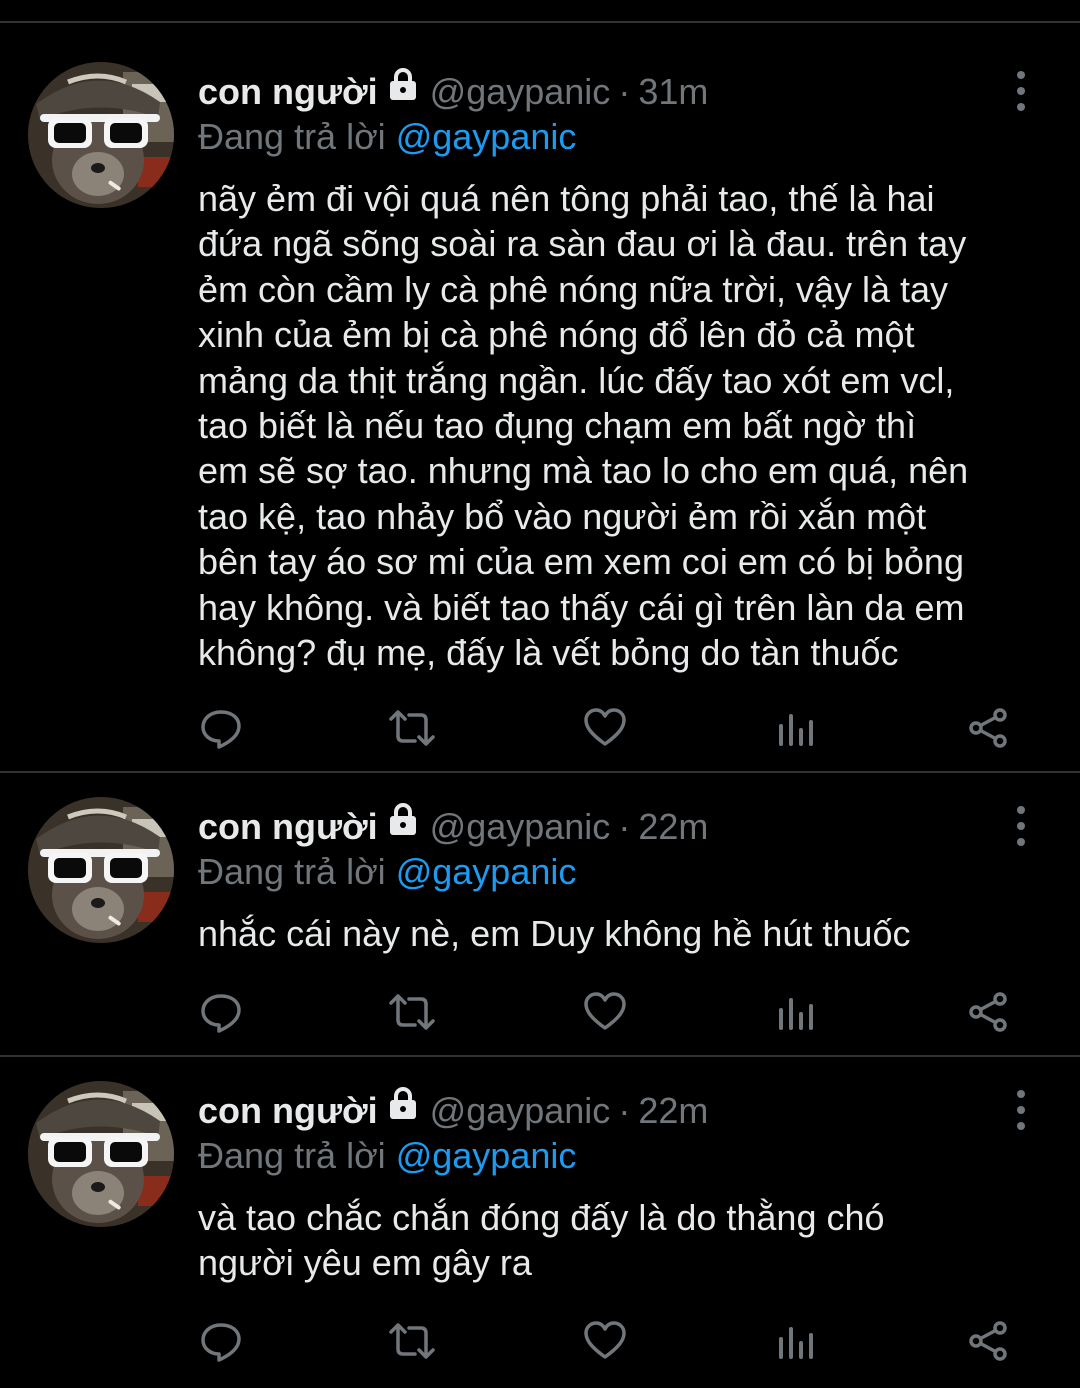 Image resolution: width=1080 pixels, height=1388 pixels. What do you see at coordinates (673, 92) in the screenshot?
I see `timestamp: 31m` at bounding box center [673, 92].